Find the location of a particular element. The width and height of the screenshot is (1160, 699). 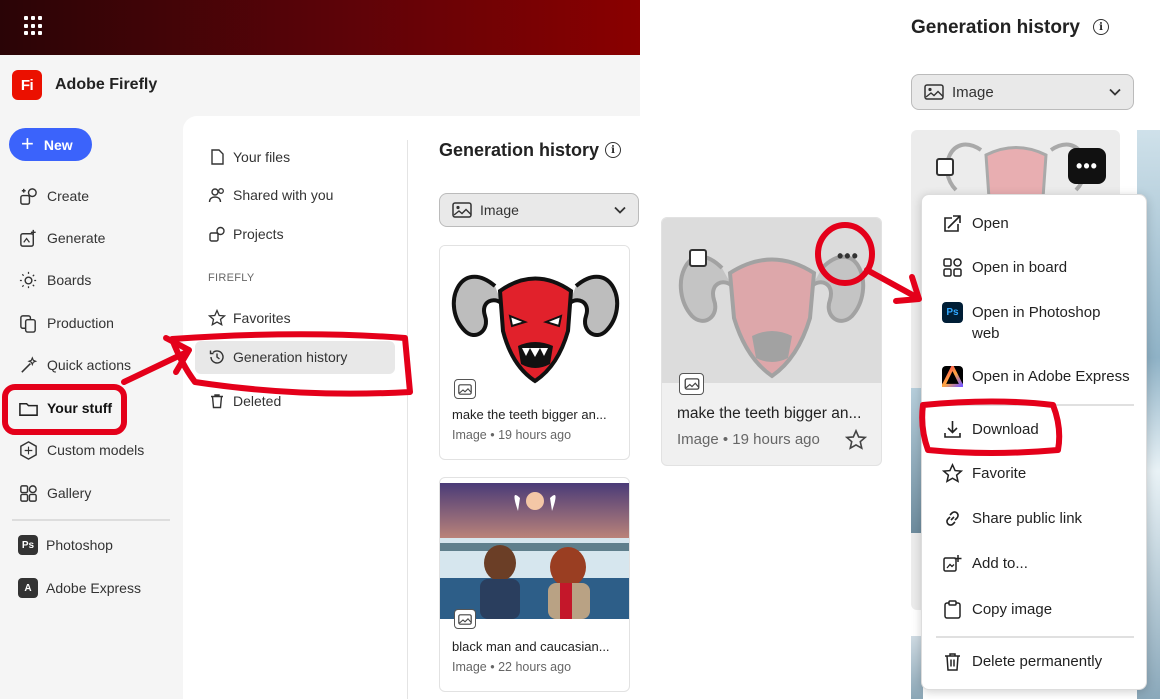

subnav-label-shared: Shared with you is located at coordinates (283, 195).